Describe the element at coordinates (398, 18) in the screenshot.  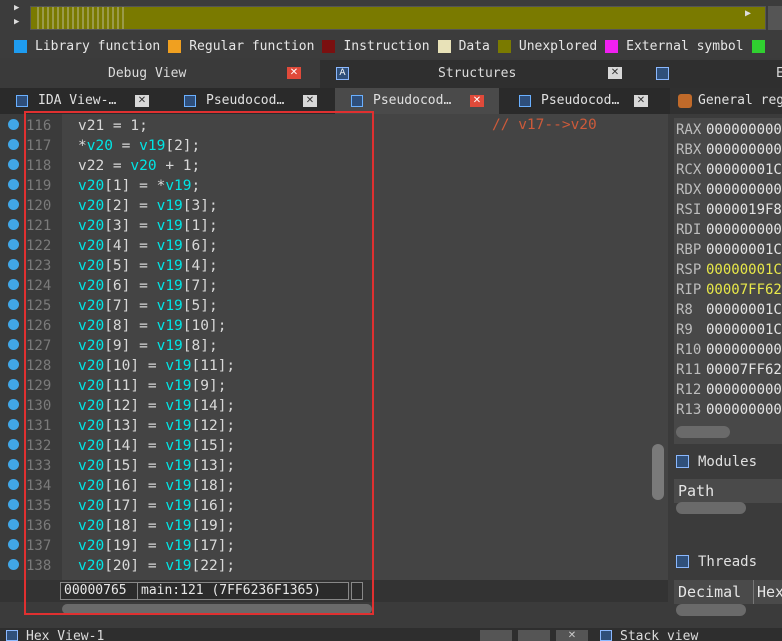
I see `navigation-strip` at that location.